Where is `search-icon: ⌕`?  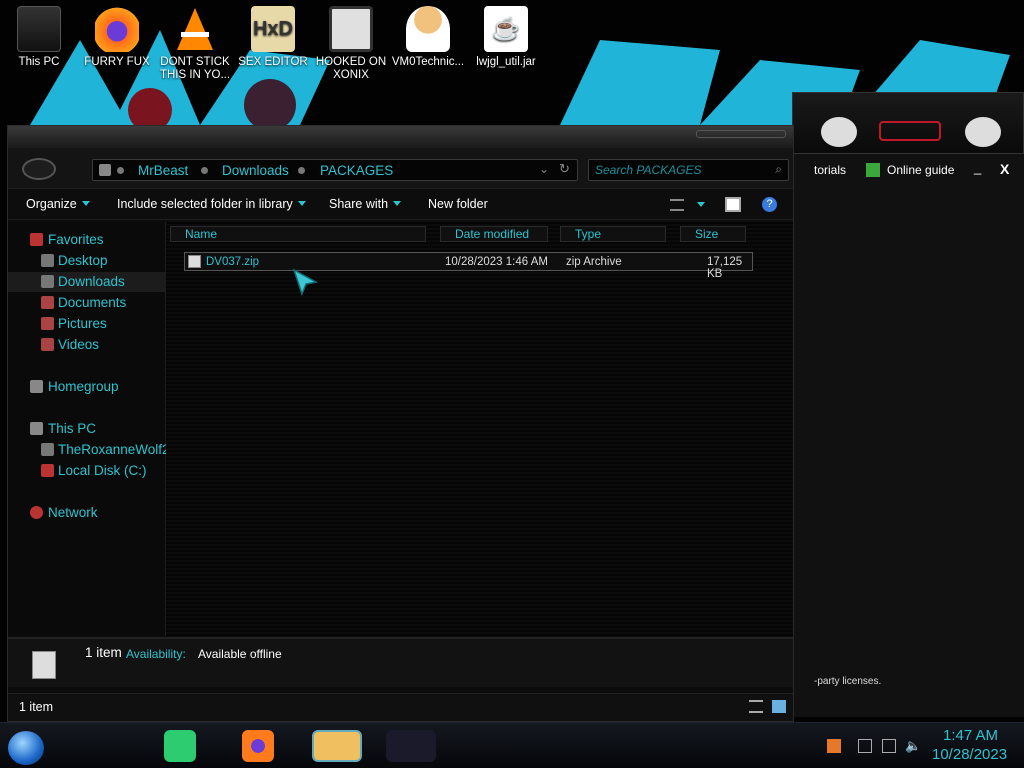
search-icon: ⌕ is located at coordinates (778, 169).